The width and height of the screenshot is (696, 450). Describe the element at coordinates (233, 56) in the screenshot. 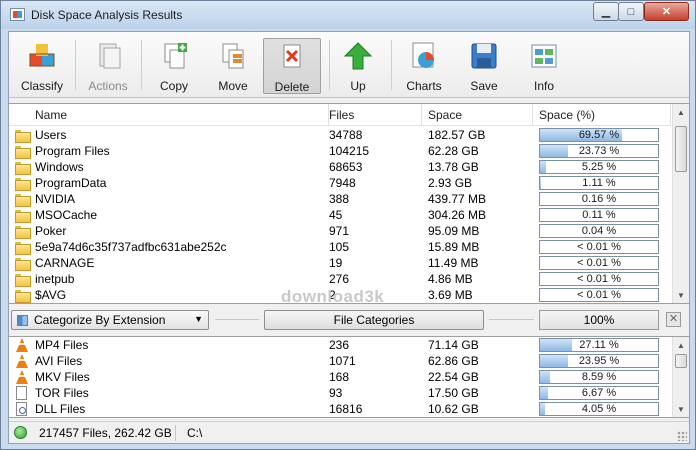

I see `move-icon` at that location.